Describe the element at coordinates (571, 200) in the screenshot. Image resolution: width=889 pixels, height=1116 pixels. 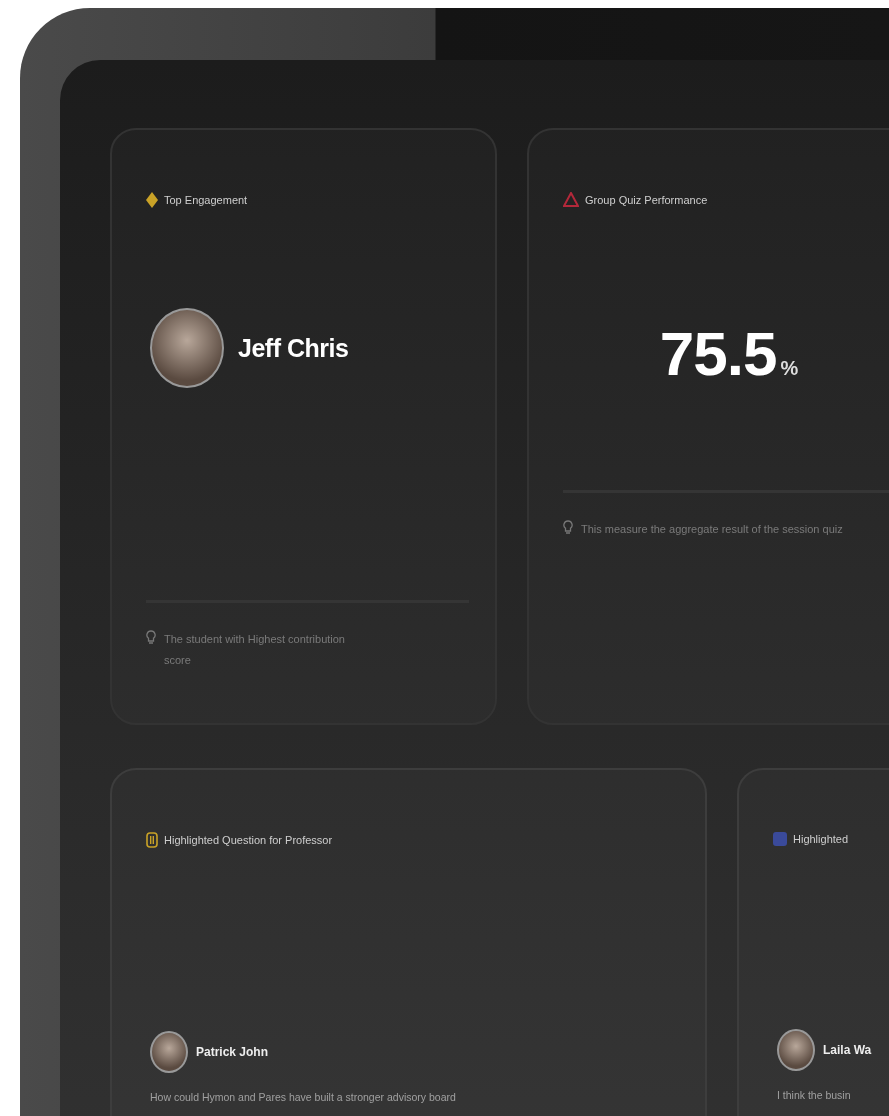
I see `alarm-icon` at that location.